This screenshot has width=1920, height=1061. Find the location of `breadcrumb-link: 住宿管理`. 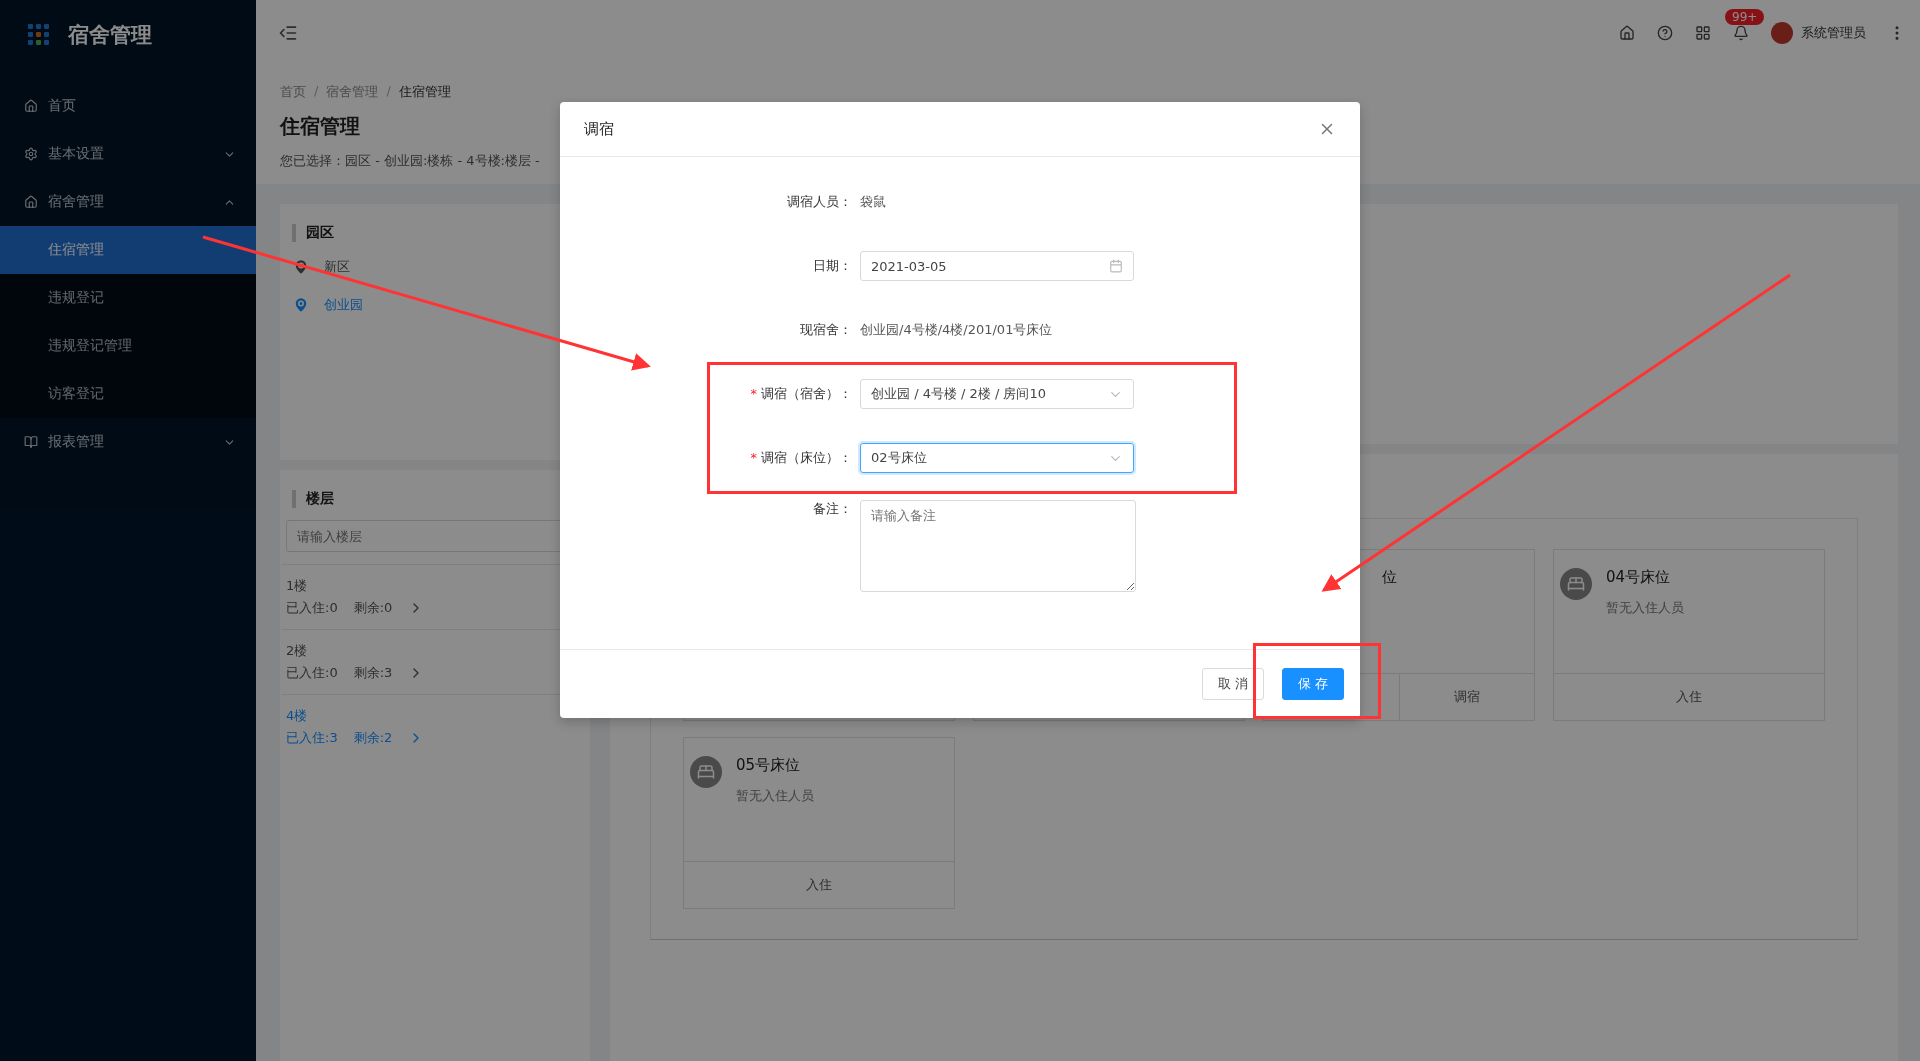

breadcrumb-link: 住宿管理 is located at coordinates (424, 92).